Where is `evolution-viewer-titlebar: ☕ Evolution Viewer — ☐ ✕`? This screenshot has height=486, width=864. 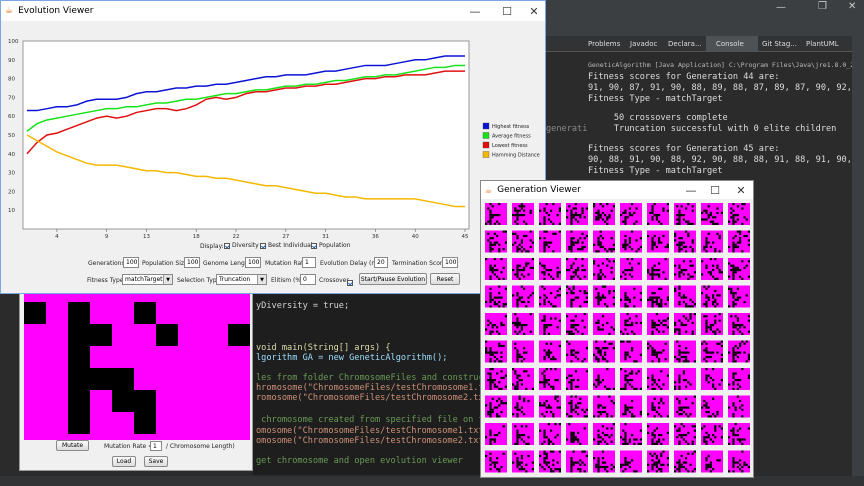 evolution-viewer-titlebar: ☕ Evolution Viewer — ☐ ✕ is located at coordinates (273, 11).